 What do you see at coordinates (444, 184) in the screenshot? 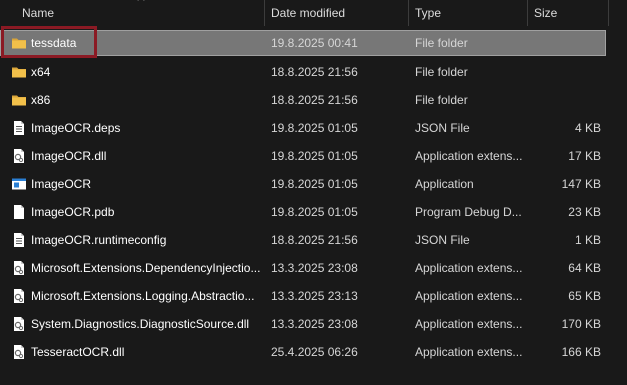
I see `file-type: Application` at bounding box center [444, 184].